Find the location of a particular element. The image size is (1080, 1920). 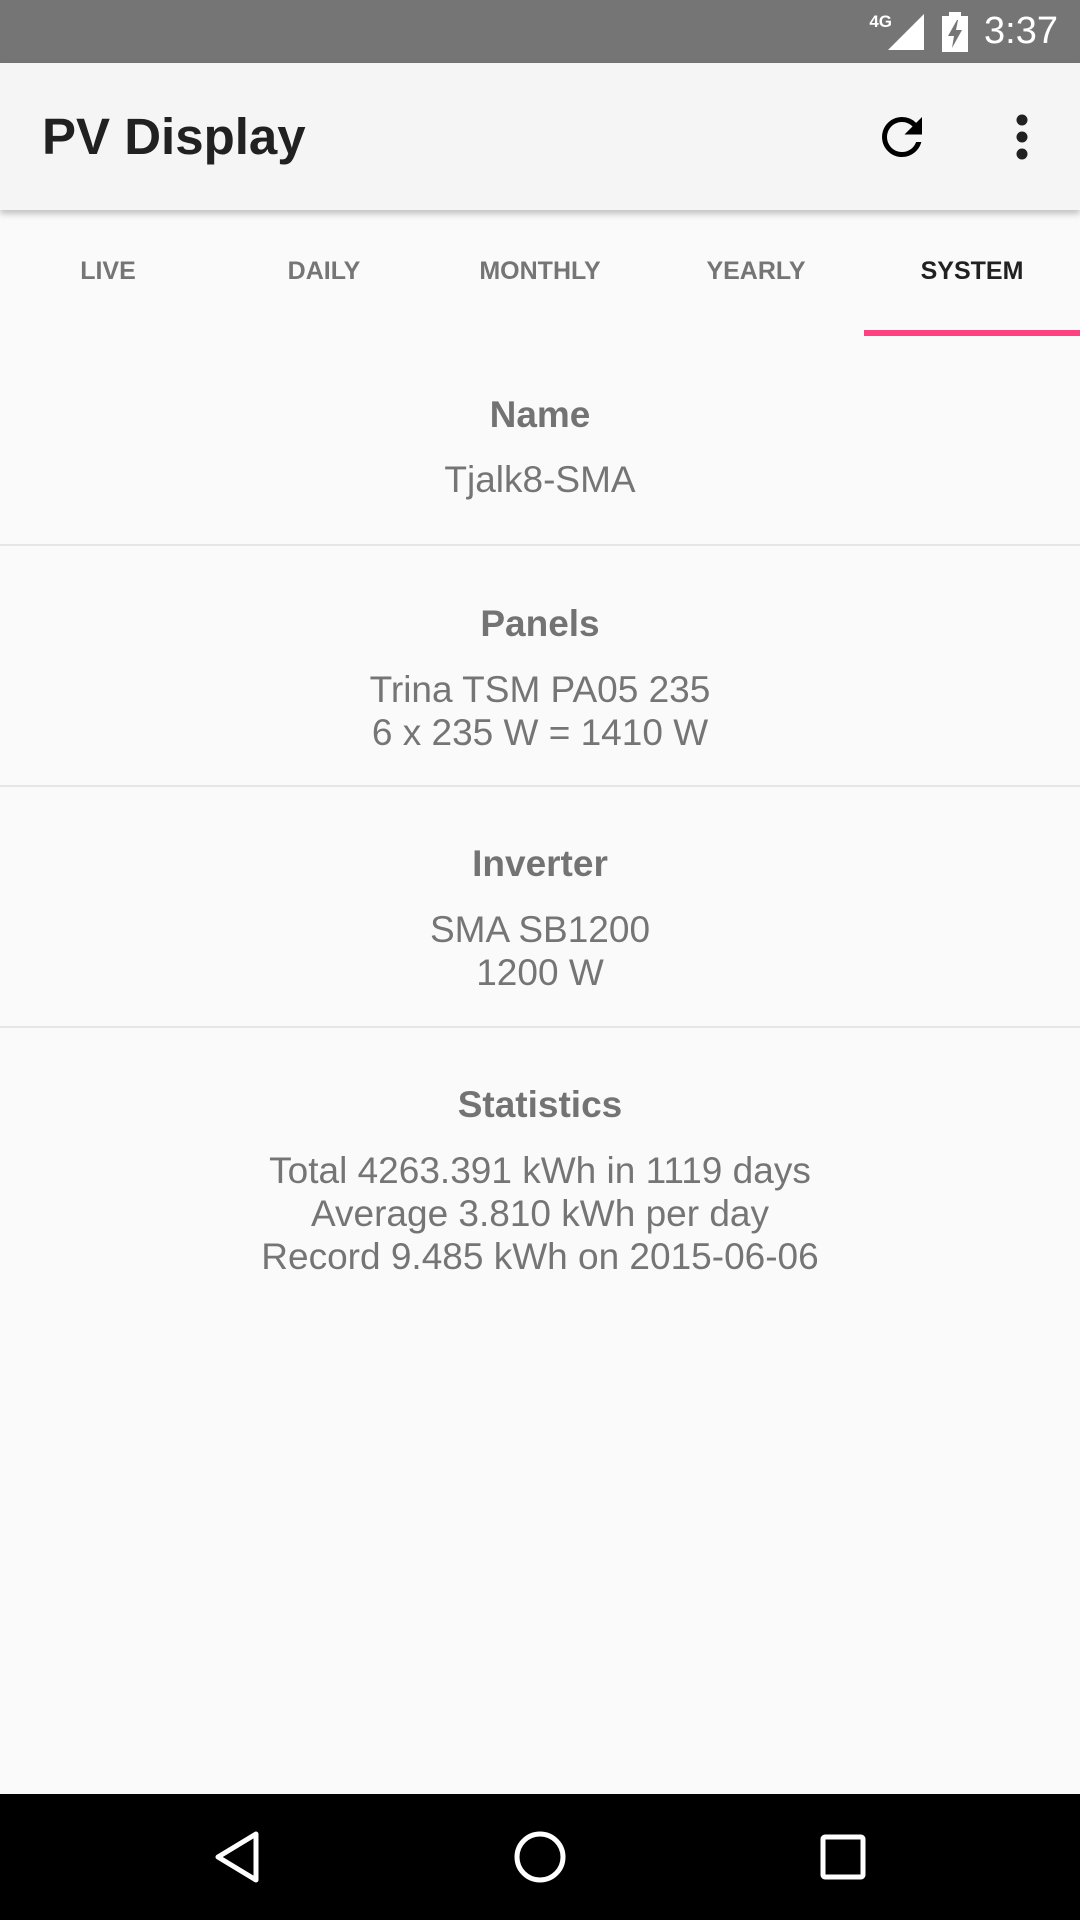

tab-label: YEARLY is located at coordinates (756, 270).